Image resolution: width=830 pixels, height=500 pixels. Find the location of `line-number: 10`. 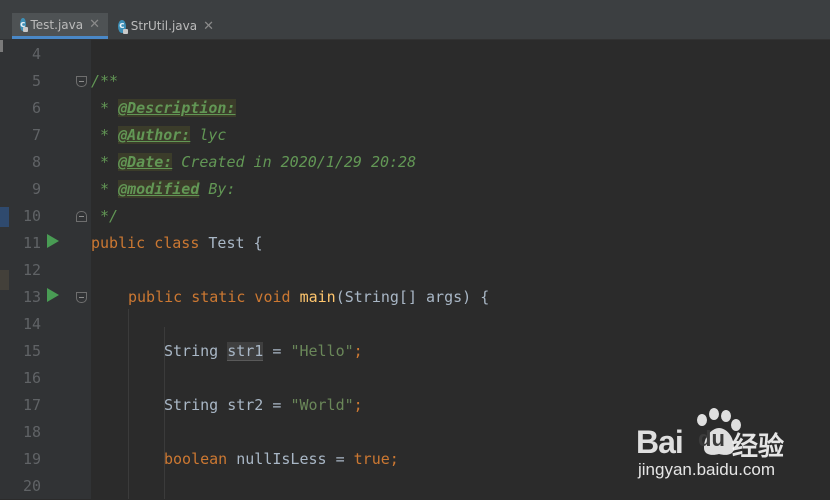

line-number: 10 is located at coordinates (31, 216).